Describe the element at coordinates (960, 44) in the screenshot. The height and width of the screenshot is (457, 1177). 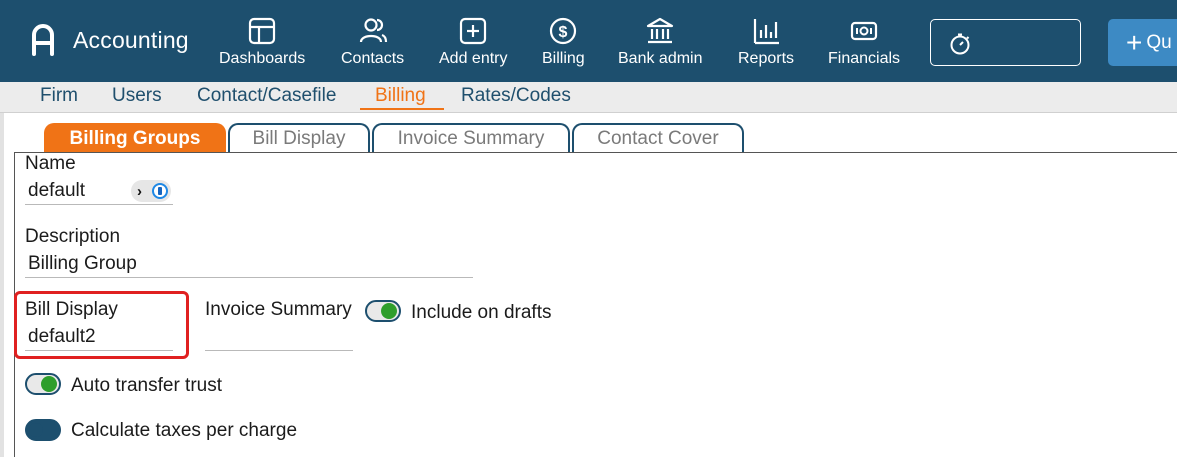
I see `stopwatch-icon` at that location.